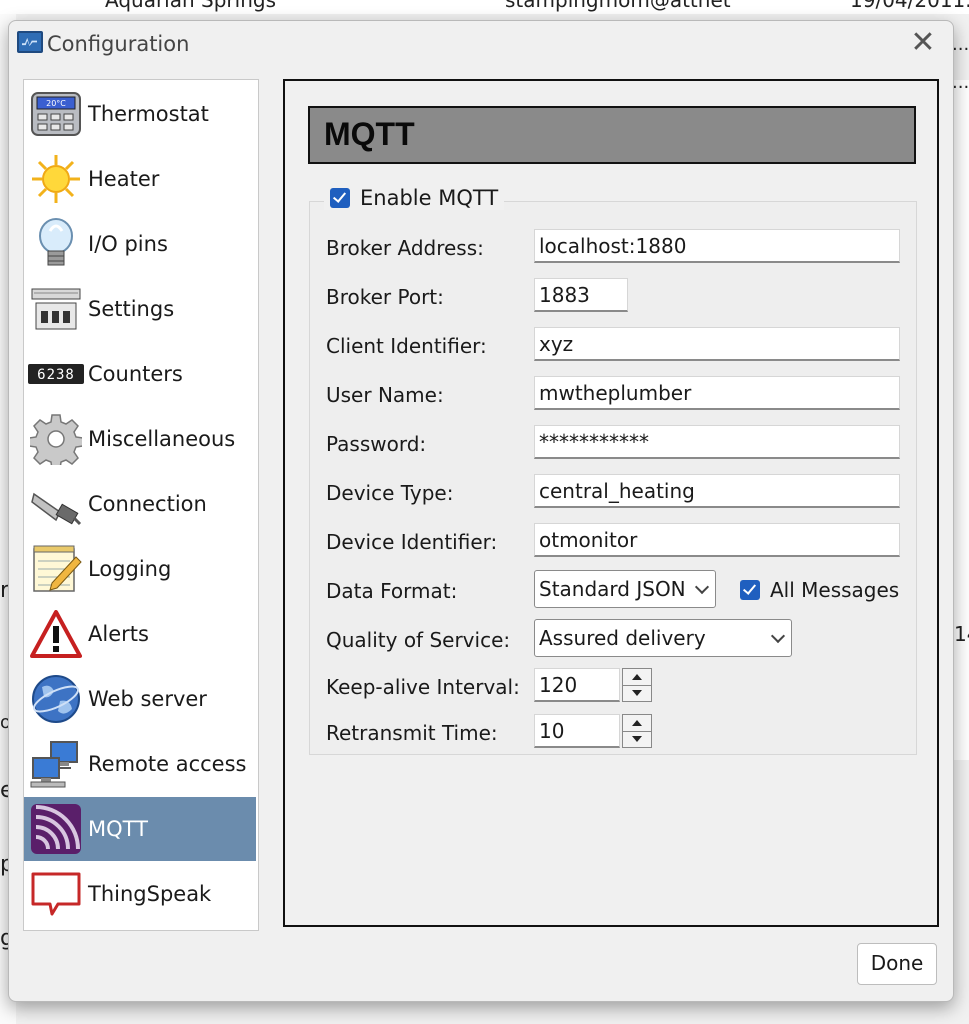 The height and width of the screenshot is (1024, 969). What do you see at coordinates (56, 439) in the screenshot?
I see `gear-icon` at bounding box center [56, 439].